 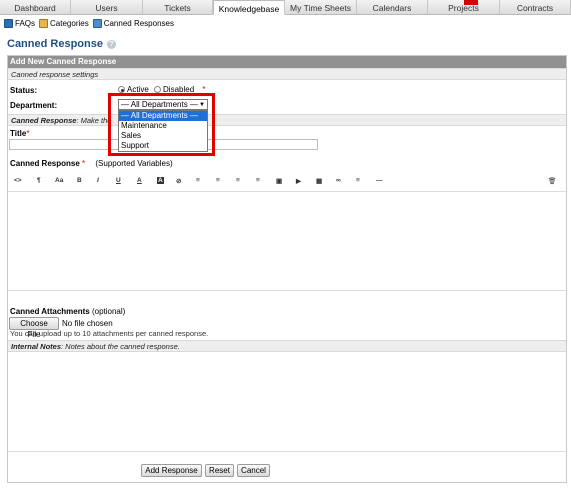 I want to click on annotation-highlight-box, so click(x=161, y=124).